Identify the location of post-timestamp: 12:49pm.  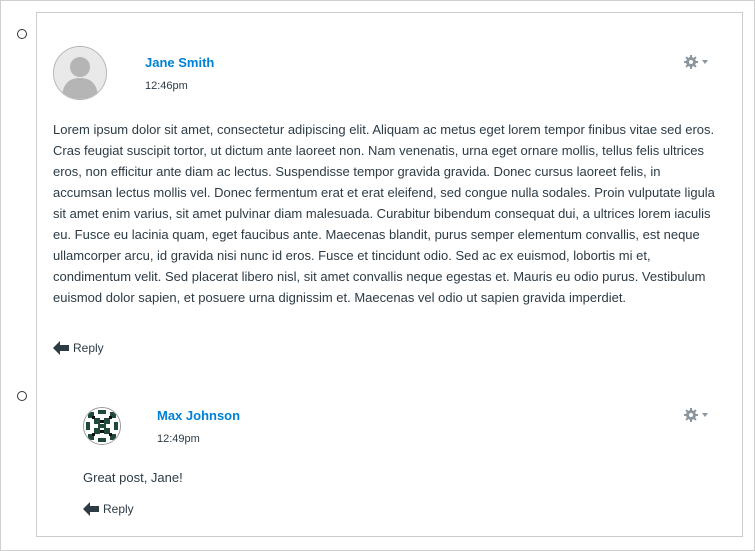
(178, 439).